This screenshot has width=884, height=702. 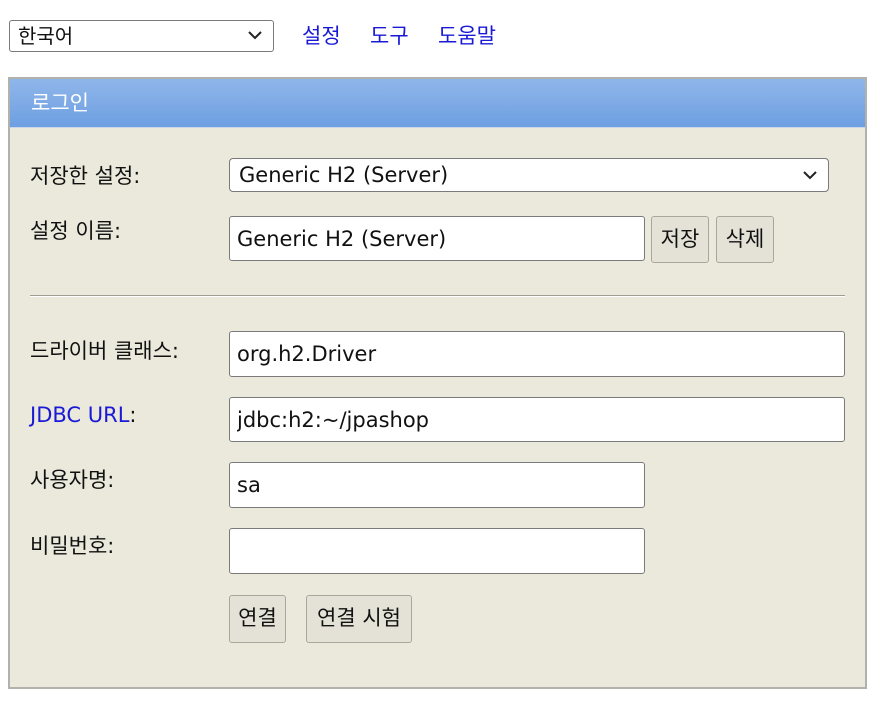 I want to click on saved-settings-label: 저장한 설정:, so click(x=85, y=176).